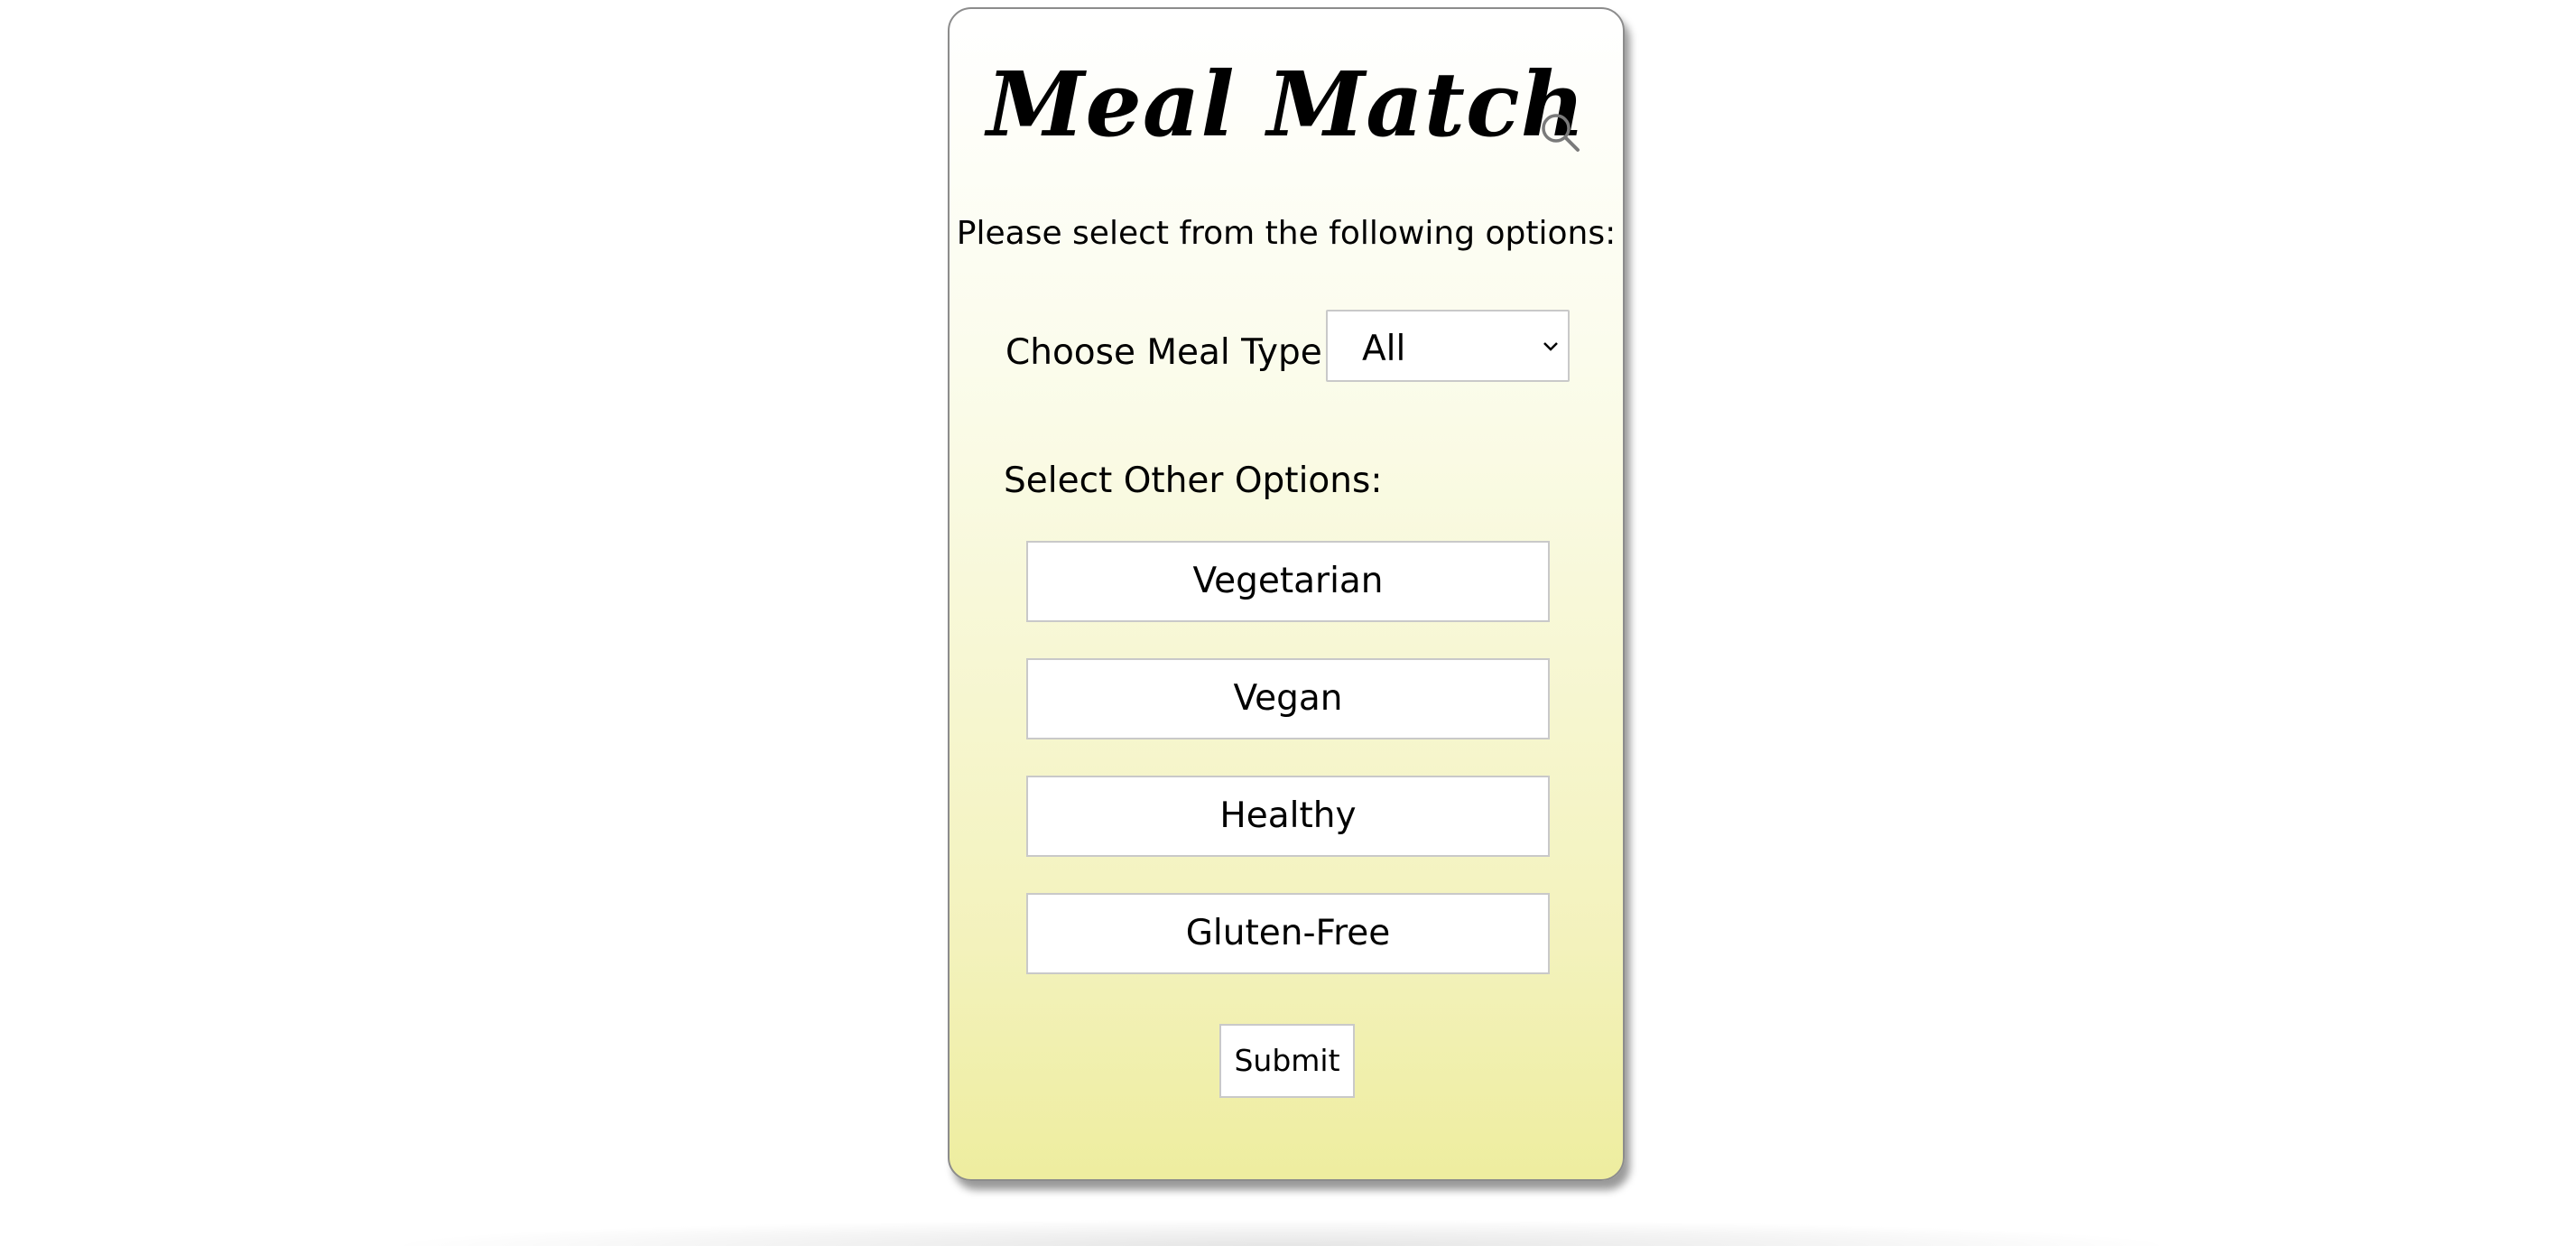  Describe the element at coordinates (1288, 933) in the screenshot. I see `option-gluten-free-button: Gluten-Free` at that location.